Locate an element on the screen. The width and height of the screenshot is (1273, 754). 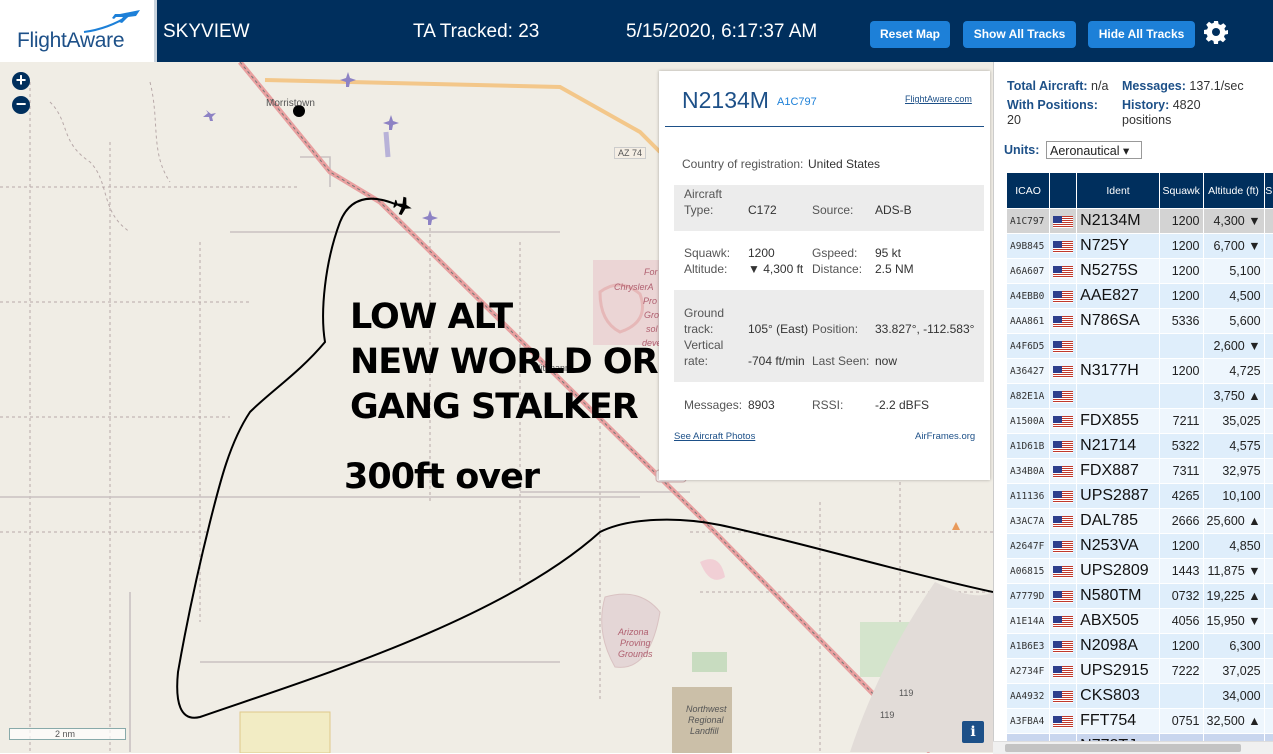
app-name: SKYVIEW is located at coordinates (206, 32).